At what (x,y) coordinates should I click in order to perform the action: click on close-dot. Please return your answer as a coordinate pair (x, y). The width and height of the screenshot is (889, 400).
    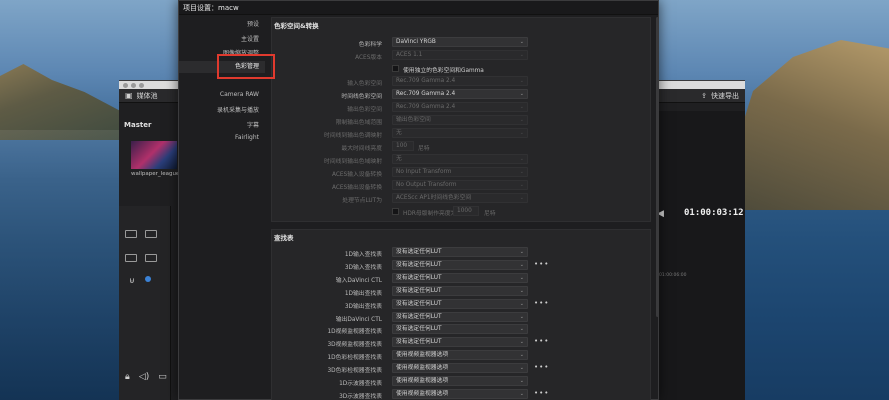
    Looking at the image, I should click on (125, 85).